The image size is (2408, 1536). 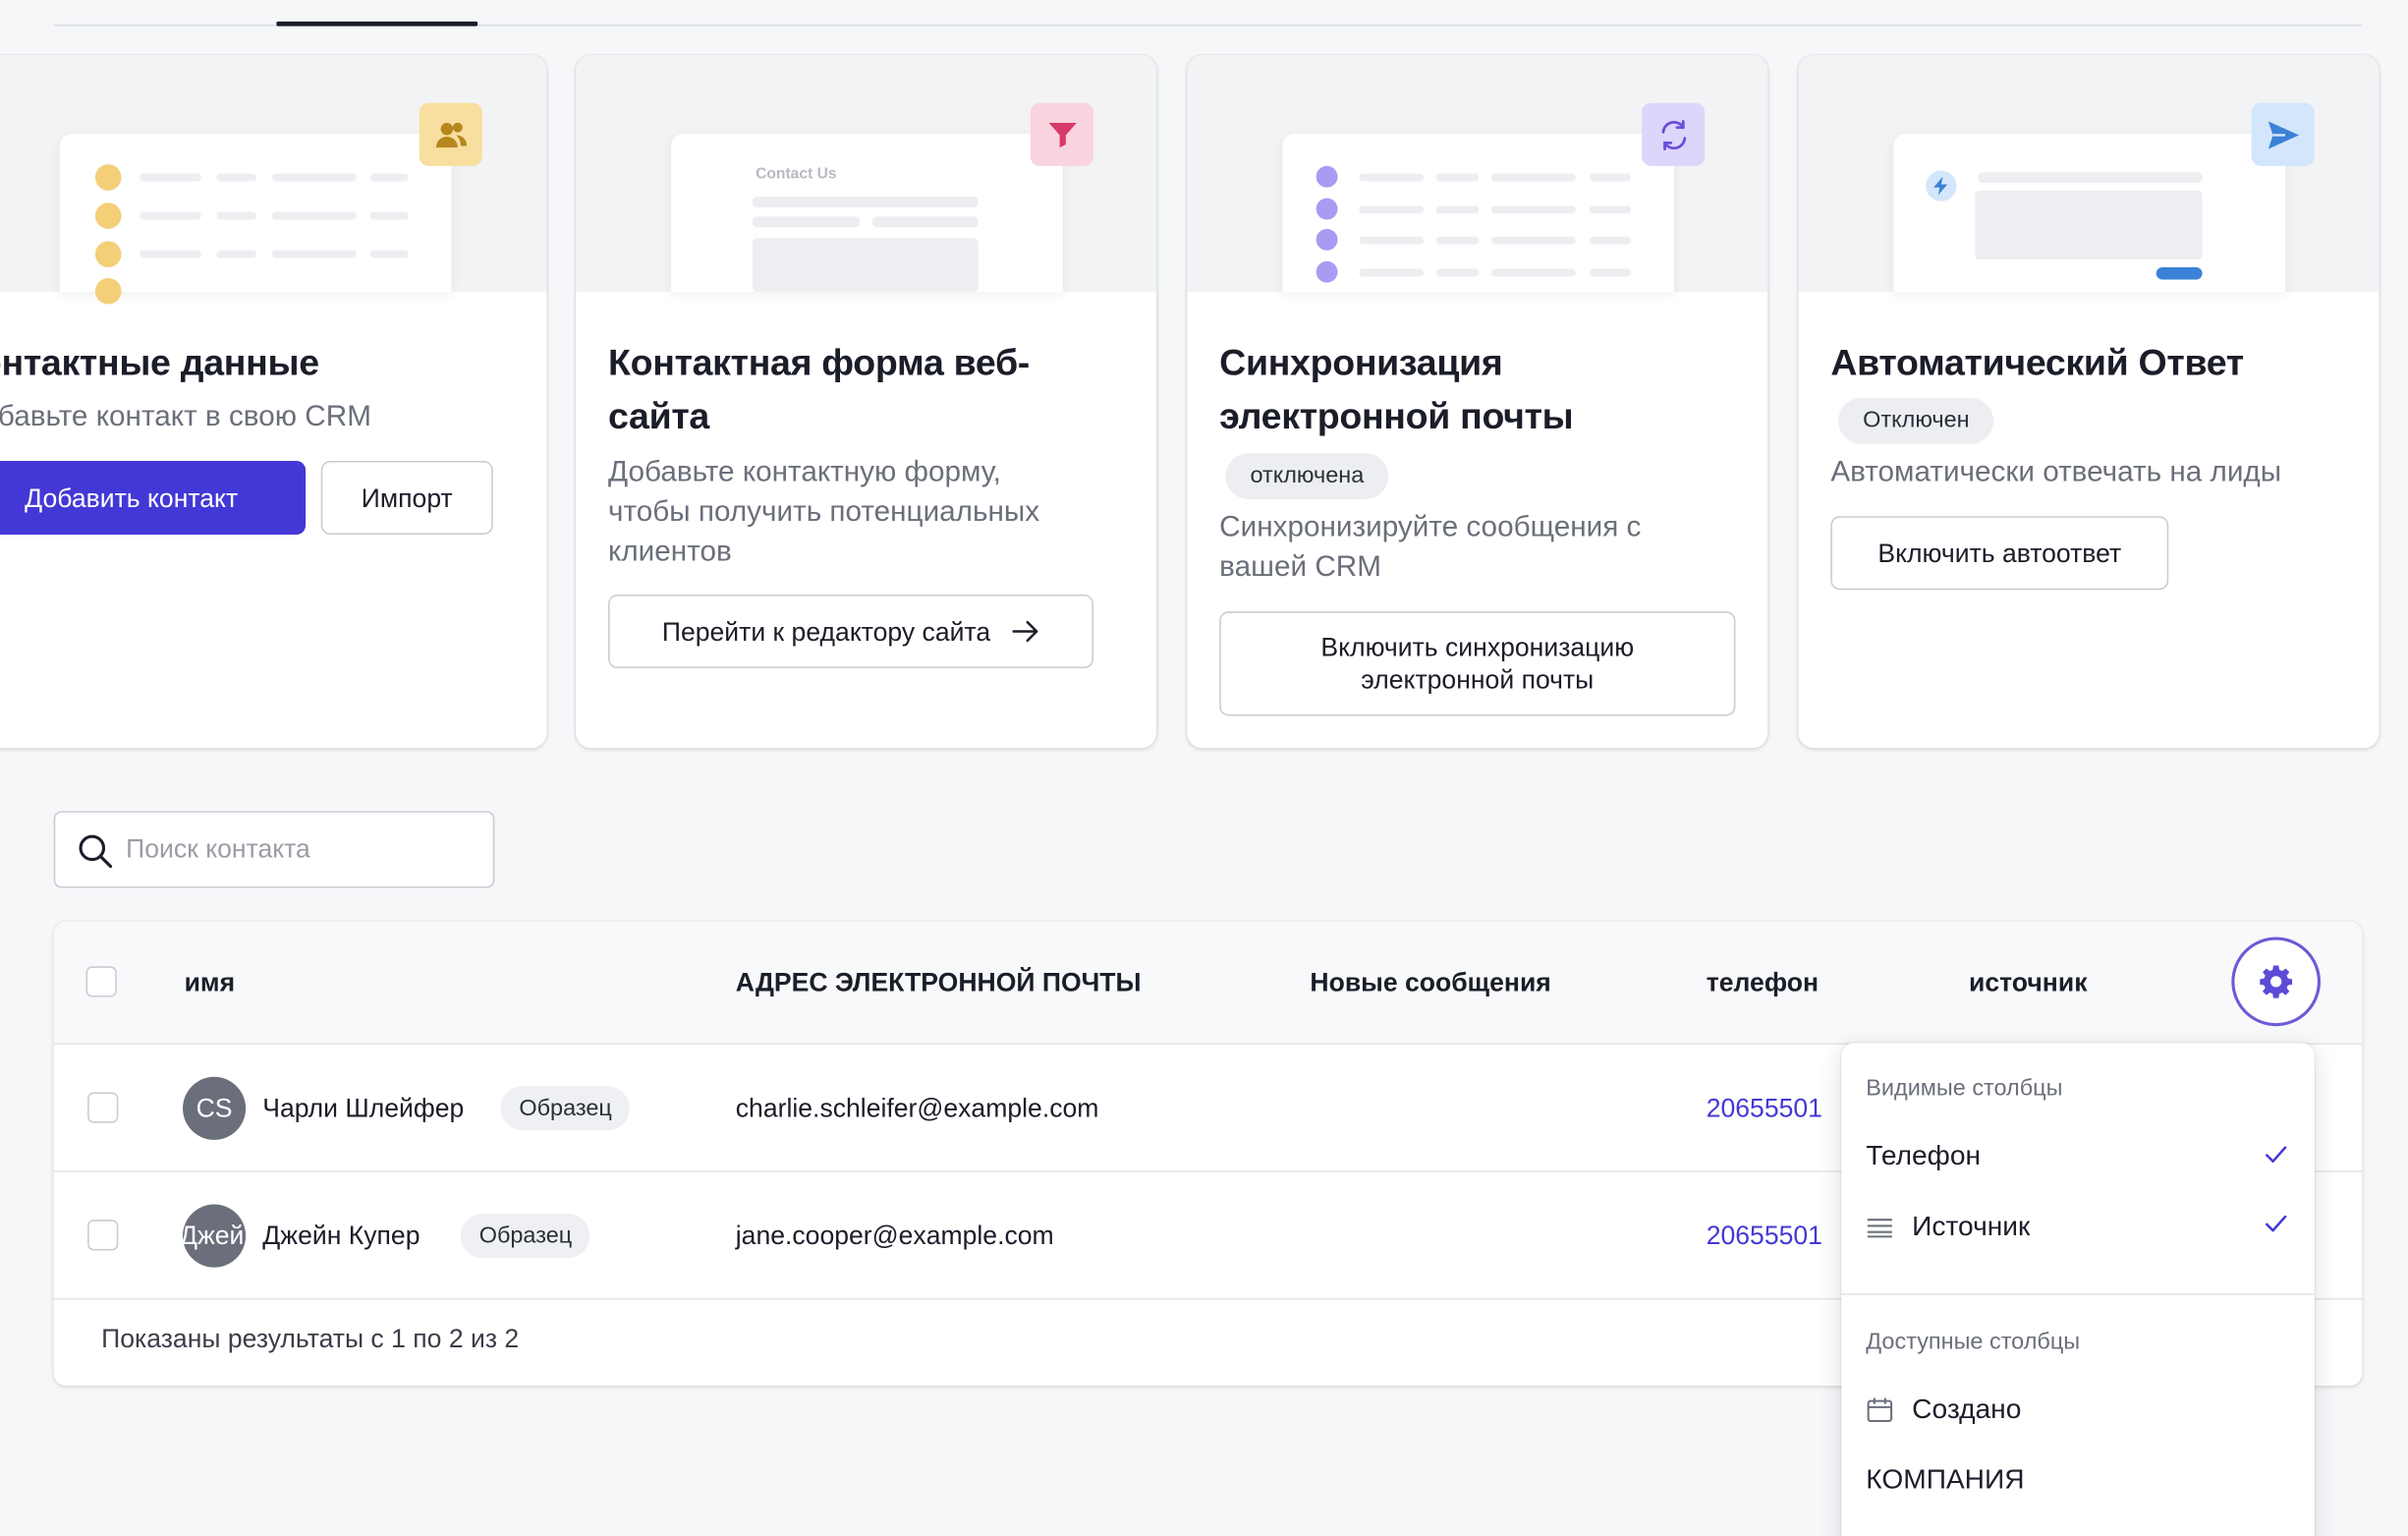 What do you see at coordinates (1396, 417) in the screenshot?
I see `card-title-line2: электронной почты` at bounding box center [1396, 417].